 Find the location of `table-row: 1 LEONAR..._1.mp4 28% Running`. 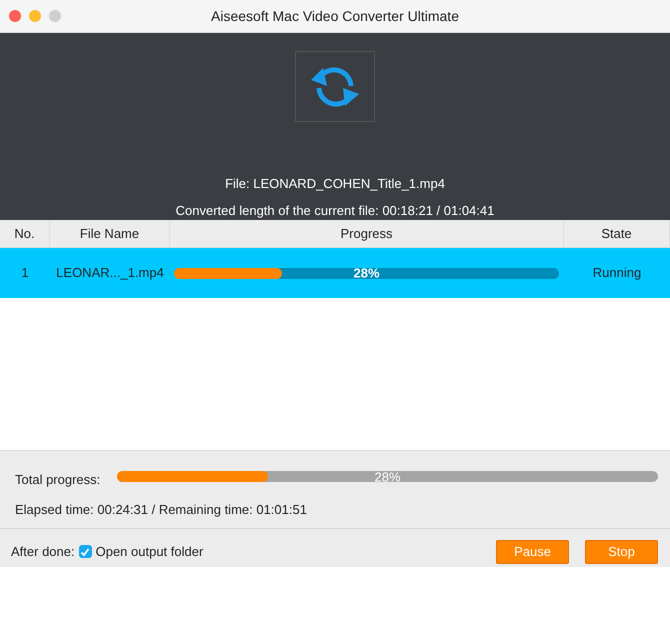

table-row: 1 LEONAR..._1.mp4 28% Running is located at coordinates (335, 273).